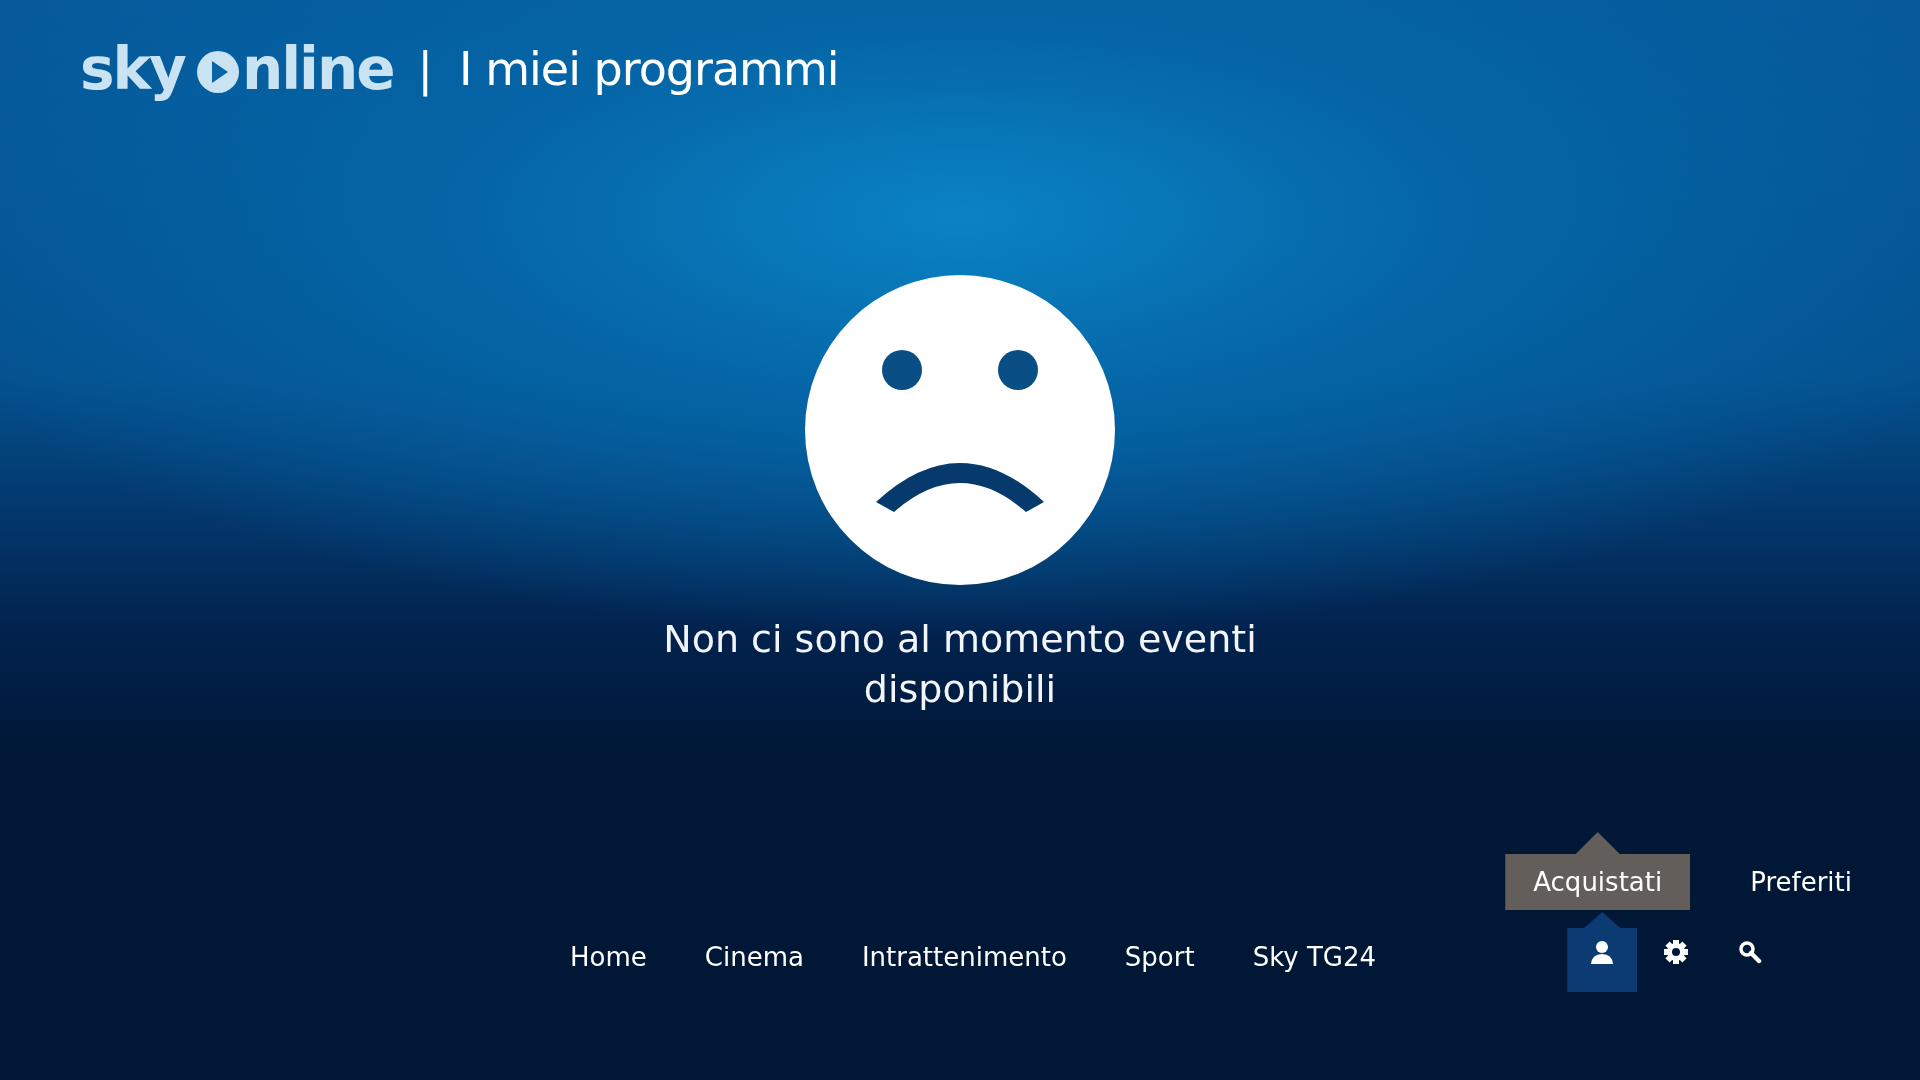  I want to click on sad-face-icon, so click(960, 430).